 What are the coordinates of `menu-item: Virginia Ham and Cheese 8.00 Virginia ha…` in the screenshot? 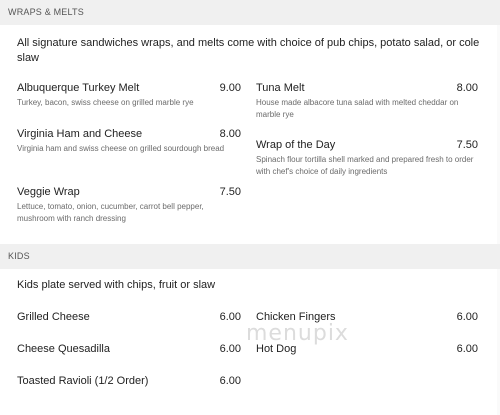 It's located at (129, 141).